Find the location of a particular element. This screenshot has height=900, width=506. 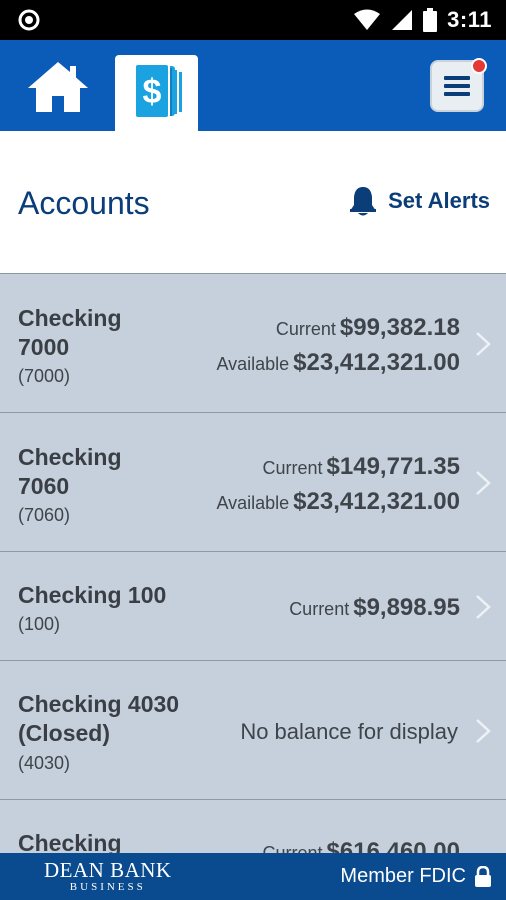

account-name: Checking 4030 (Closed) is located at coordinates (98, 719).